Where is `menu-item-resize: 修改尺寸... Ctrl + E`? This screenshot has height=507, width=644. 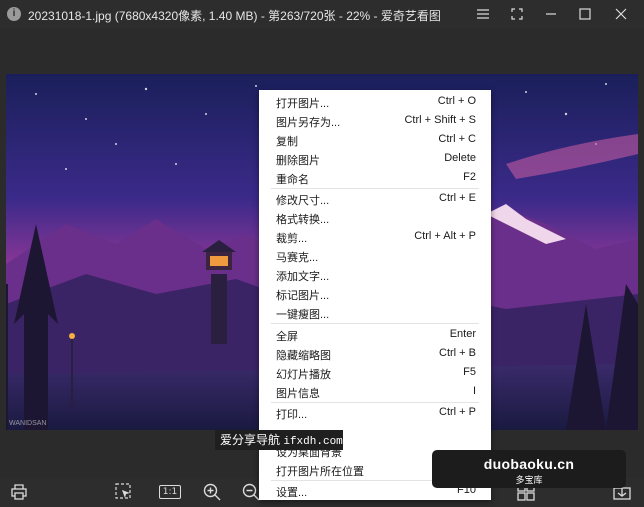 menu-item-resize: 修改尺寸... Ctrl + E is located at coordinates (375, 198).